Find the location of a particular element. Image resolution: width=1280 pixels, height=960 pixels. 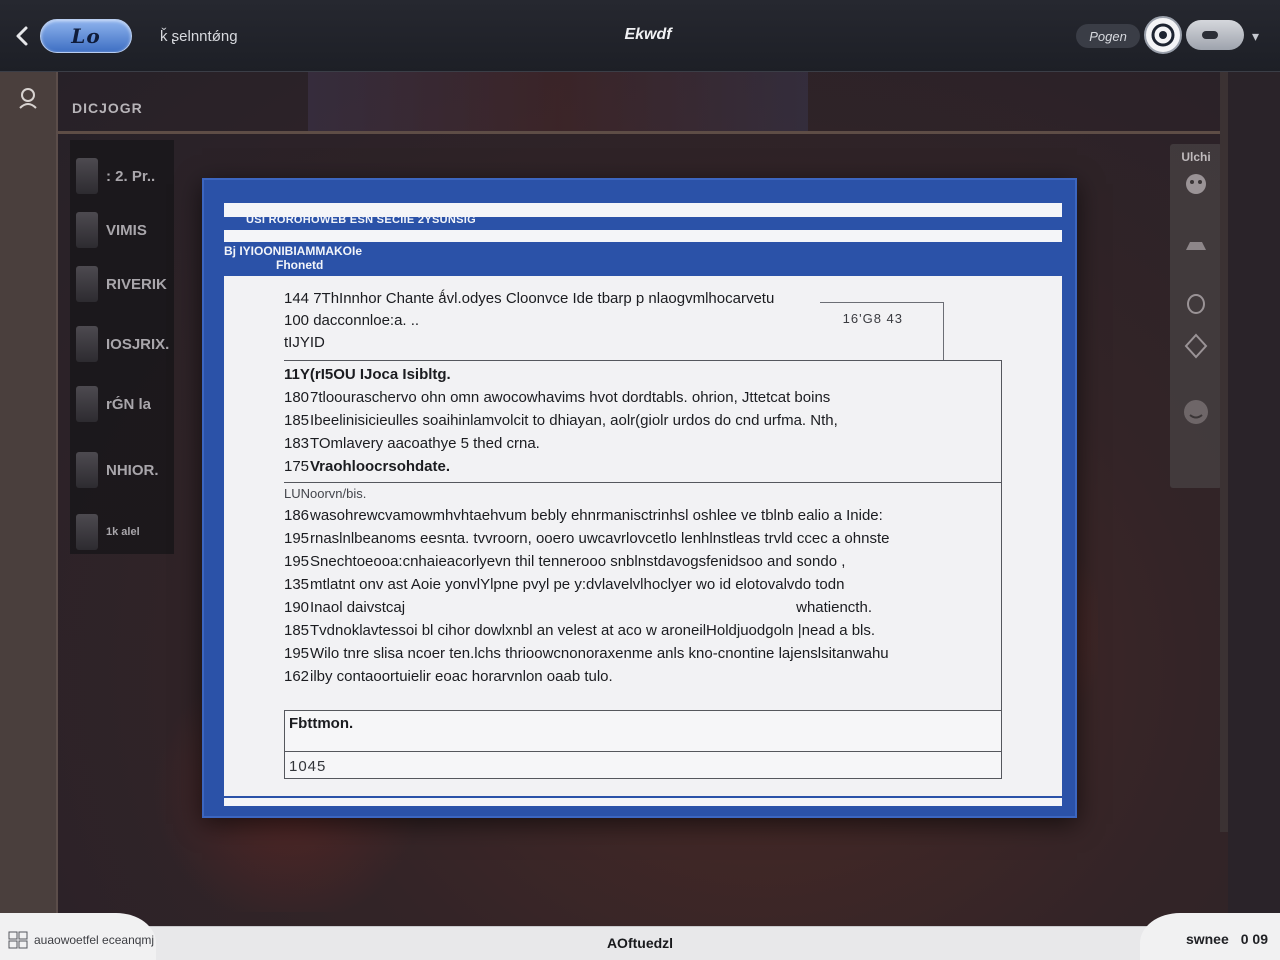

profile-icon is located at coordinates (1163, 35).